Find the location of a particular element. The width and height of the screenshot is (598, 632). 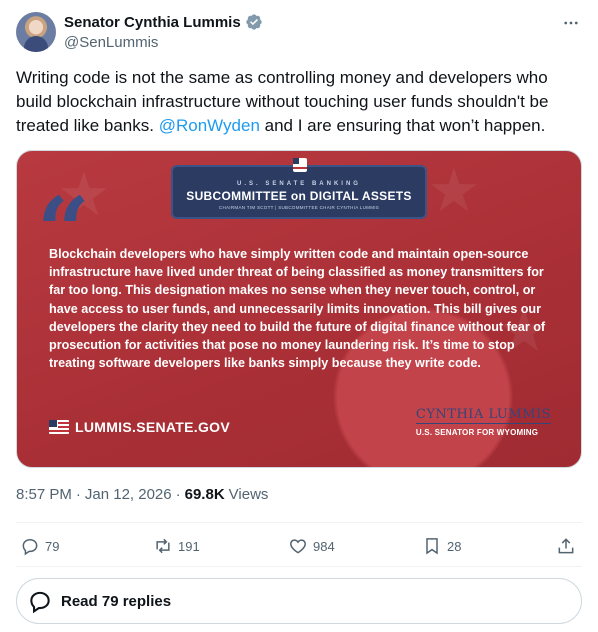

reply-count: 79 is located at coordinates (52, 546).